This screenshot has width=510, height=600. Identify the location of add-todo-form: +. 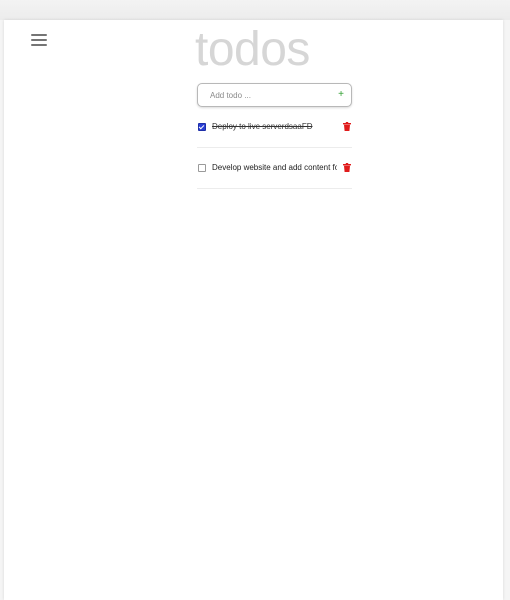
(274, 95).